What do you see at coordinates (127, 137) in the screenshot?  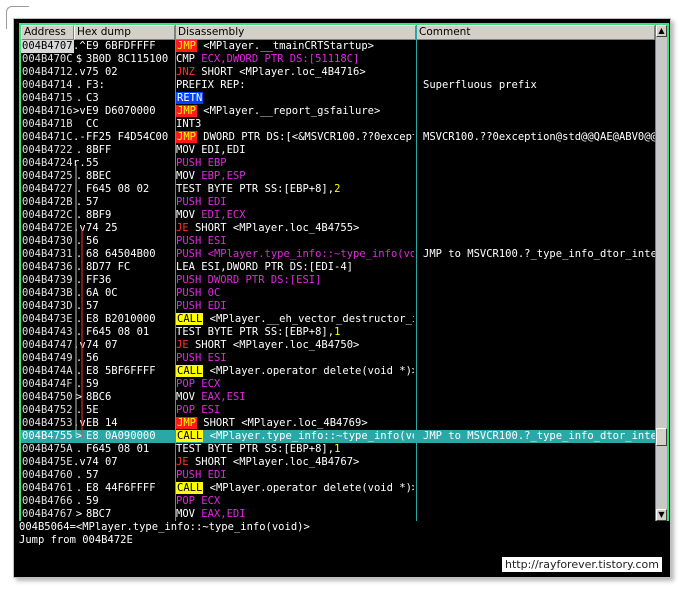 I see `hex-cell: FF25 F4D54C00` at bounding box center [127, 137].